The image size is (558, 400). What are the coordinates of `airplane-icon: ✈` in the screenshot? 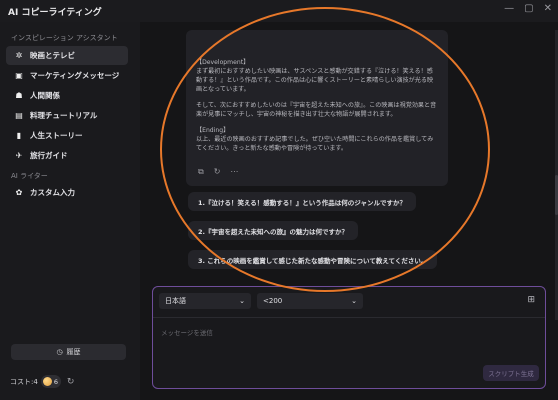 It's located at (19, 155).